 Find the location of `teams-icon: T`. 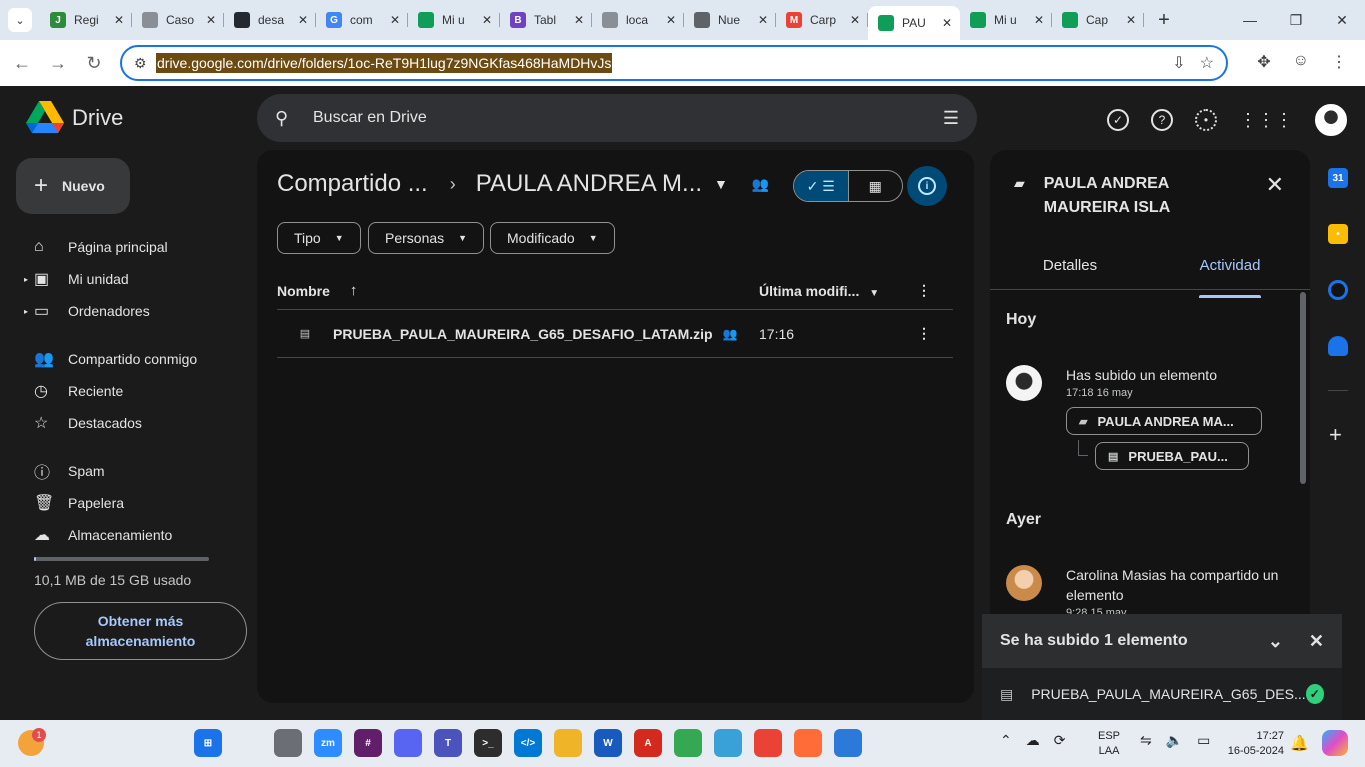

teams-icon: T is located at coordinates (448, 743).